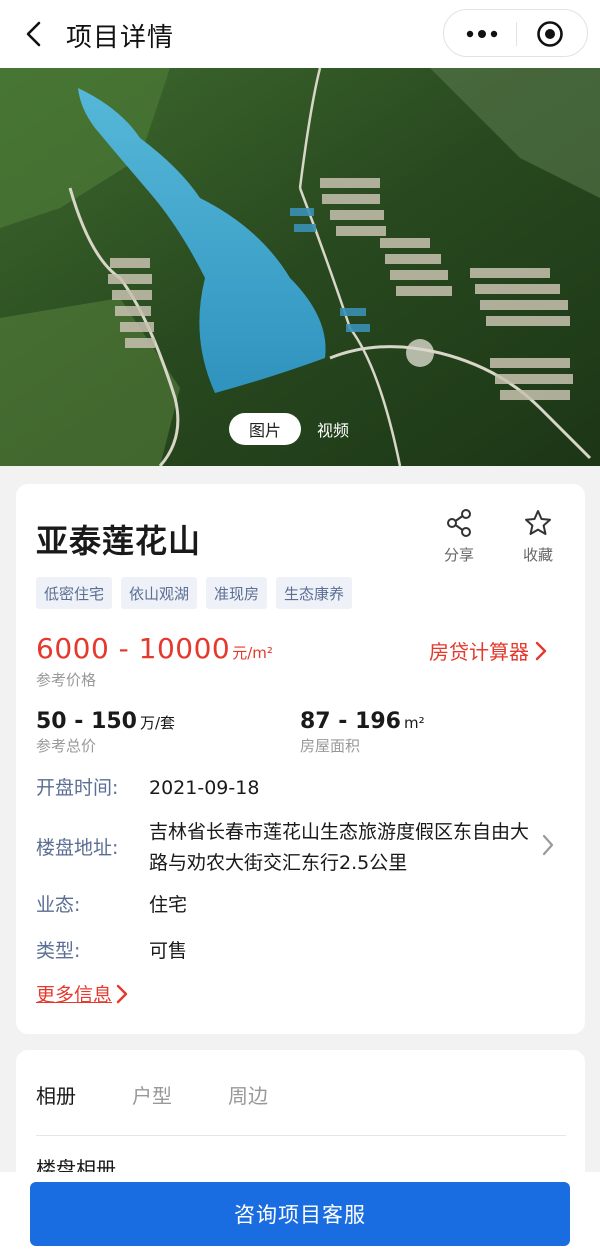 Image resolution: width=600 pixels, height=1253 pixels. What do you see at coordinates (459, 523) in the screenshot?
I see `share-icon` at bounding box center [459, 523].